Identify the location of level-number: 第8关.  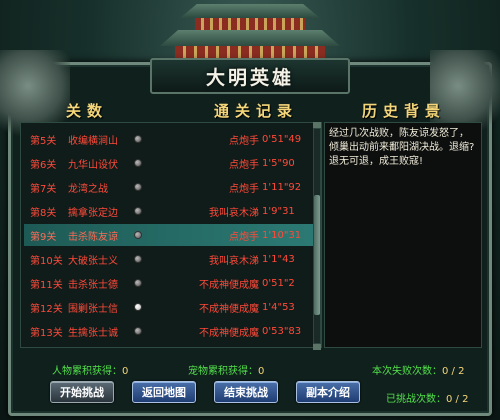
(43, 213).